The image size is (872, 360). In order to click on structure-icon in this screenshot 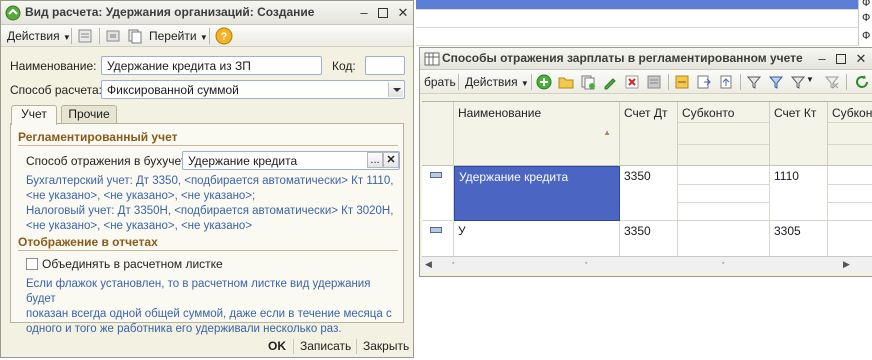, I will do `click(113, 36)`.